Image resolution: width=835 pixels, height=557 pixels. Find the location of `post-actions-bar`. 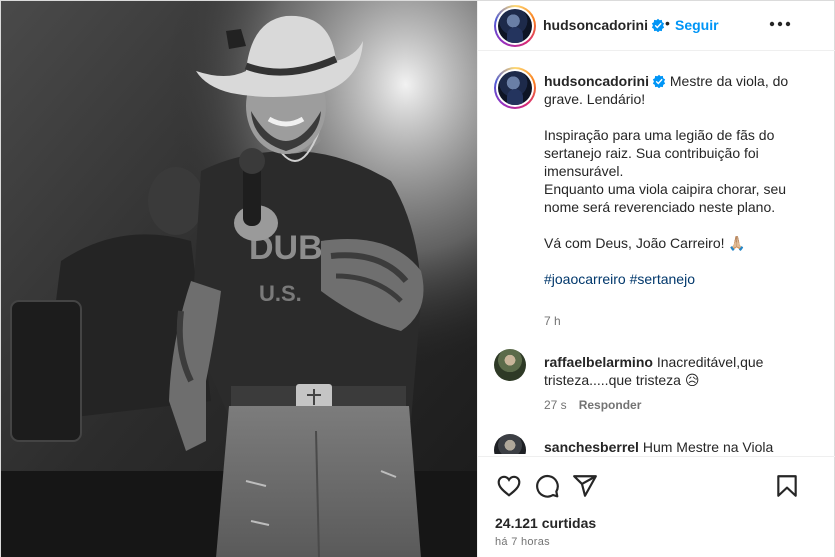

post-actions-bar is located at coordinates (656, 480).